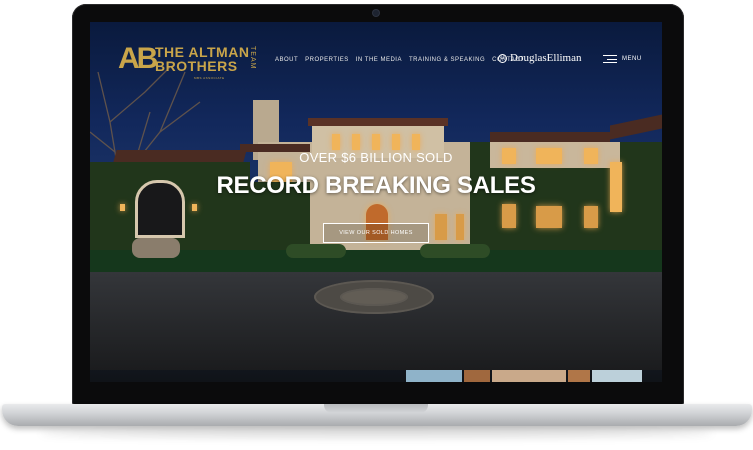  I want to click on menu-label: MENU, so click(632, 59).